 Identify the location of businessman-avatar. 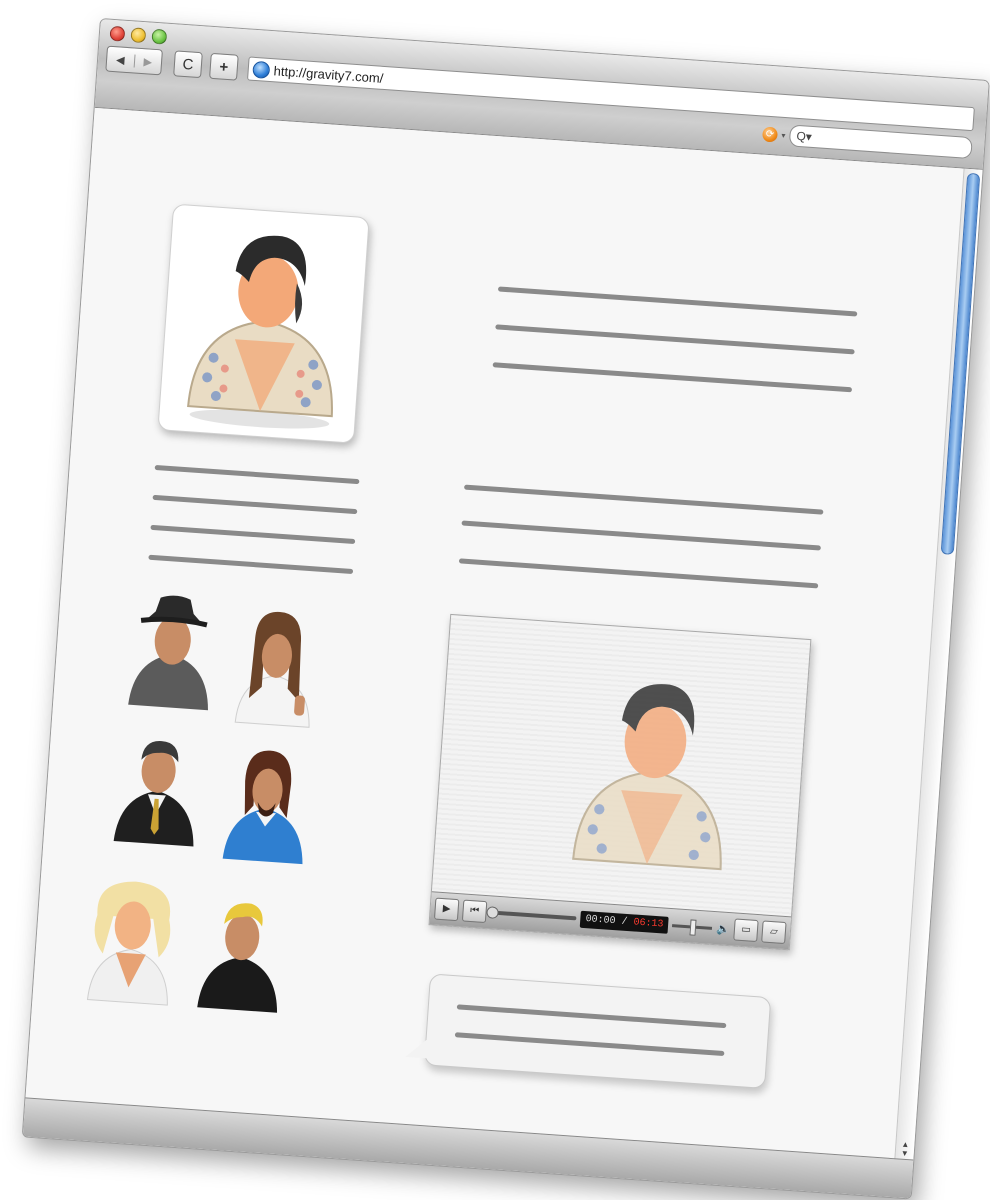
(153, 794).